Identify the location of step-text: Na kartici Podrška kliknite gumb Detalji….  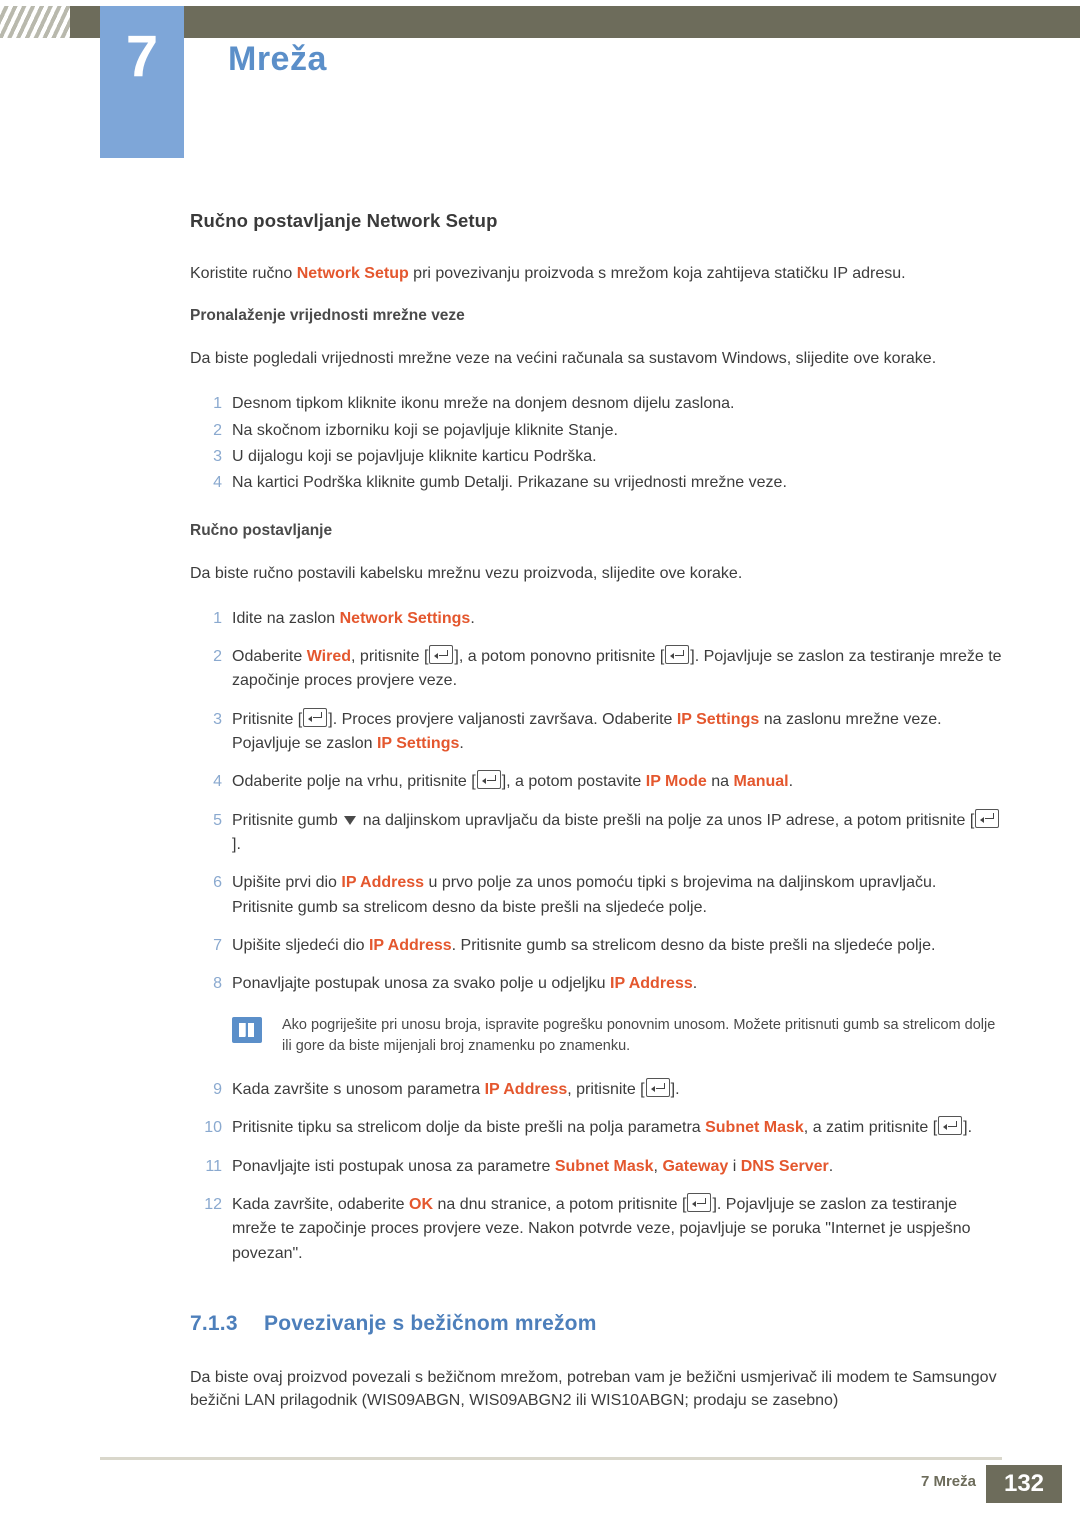
(509, 483).